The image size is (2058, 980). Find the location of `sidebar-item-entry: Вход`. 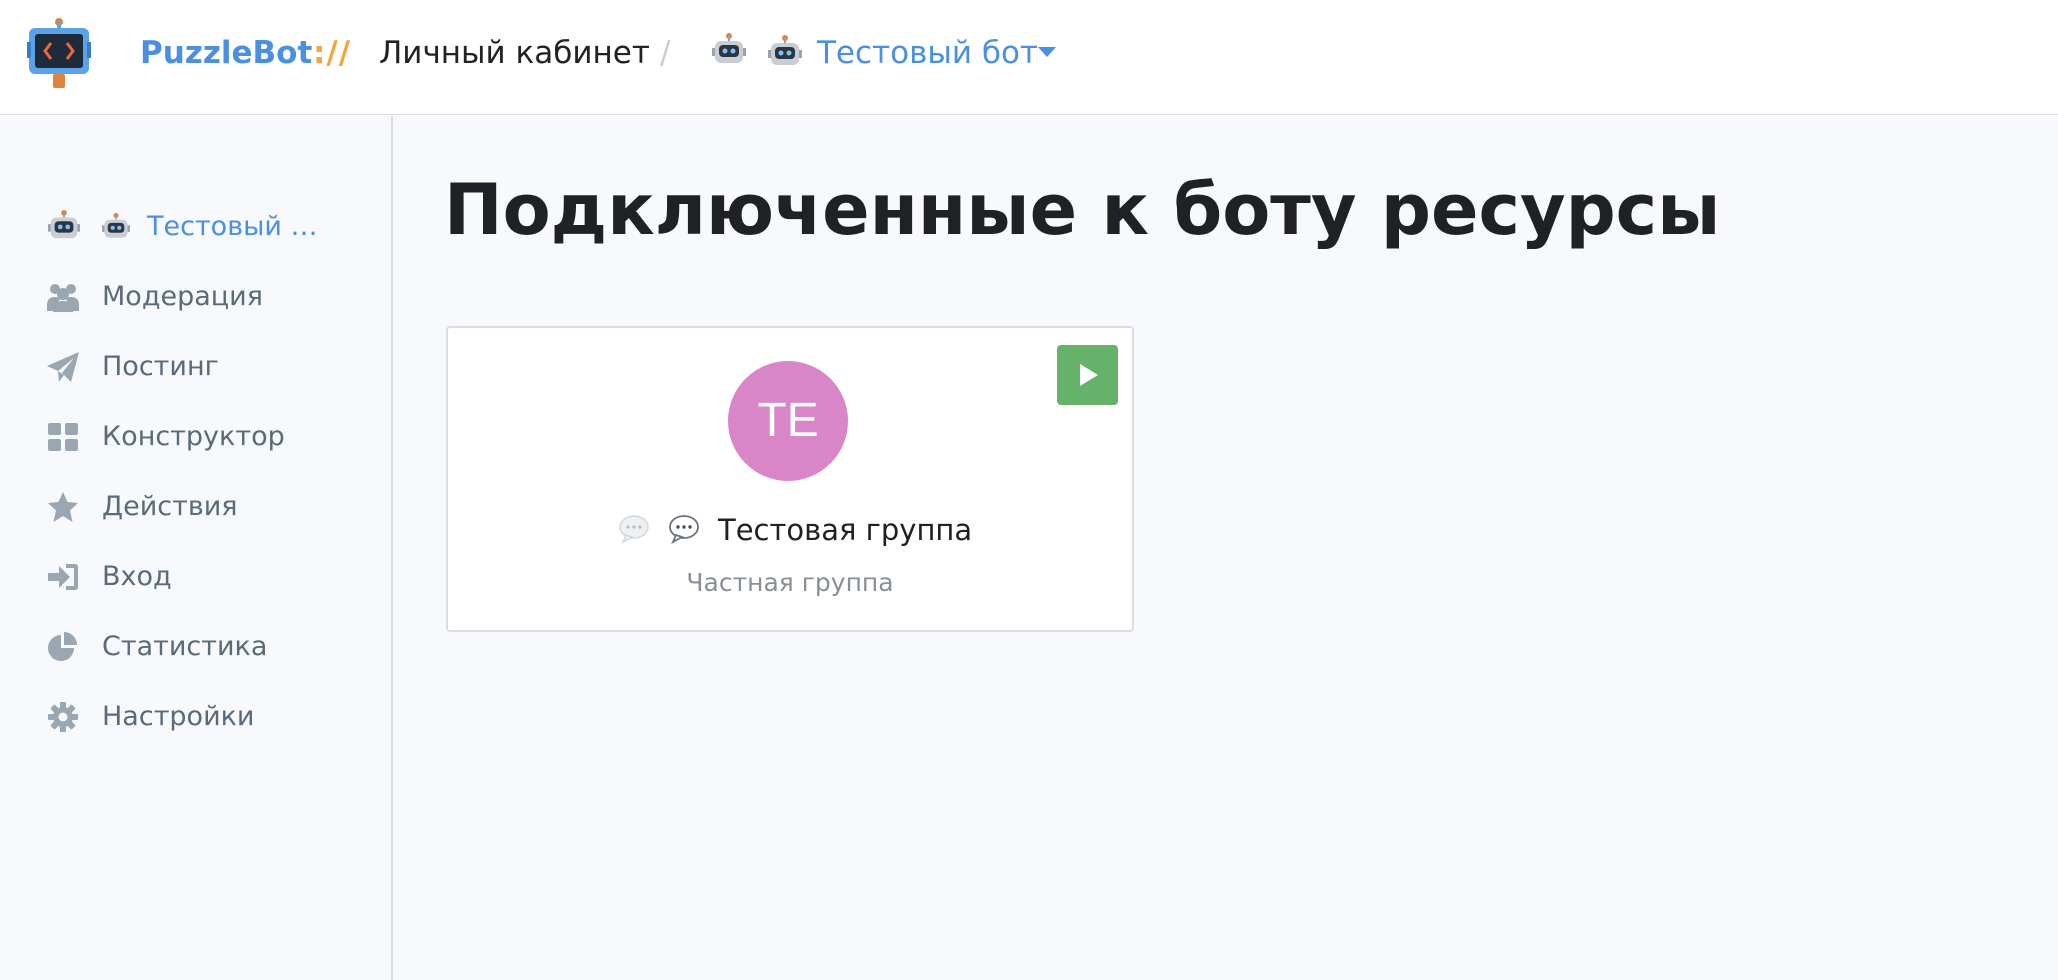

sidebar-item-entry: Вход is located at coordinates (195, 577).